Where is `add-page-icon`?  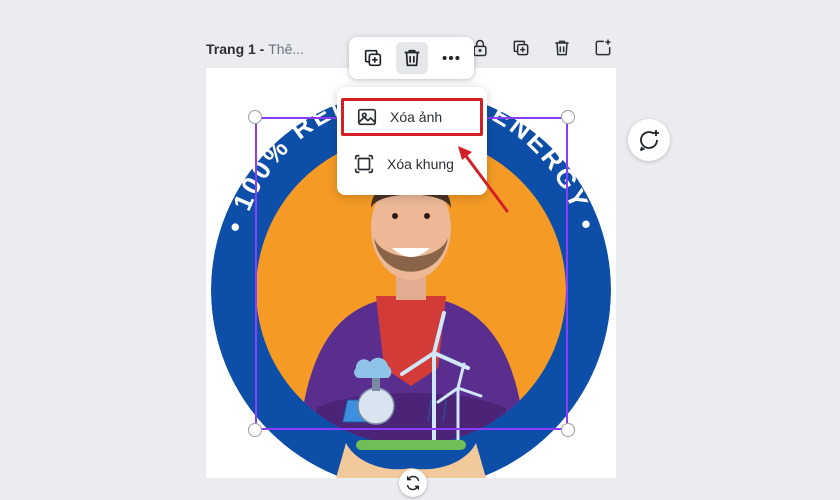 add-page-icon is located at coordinates (603, 47).